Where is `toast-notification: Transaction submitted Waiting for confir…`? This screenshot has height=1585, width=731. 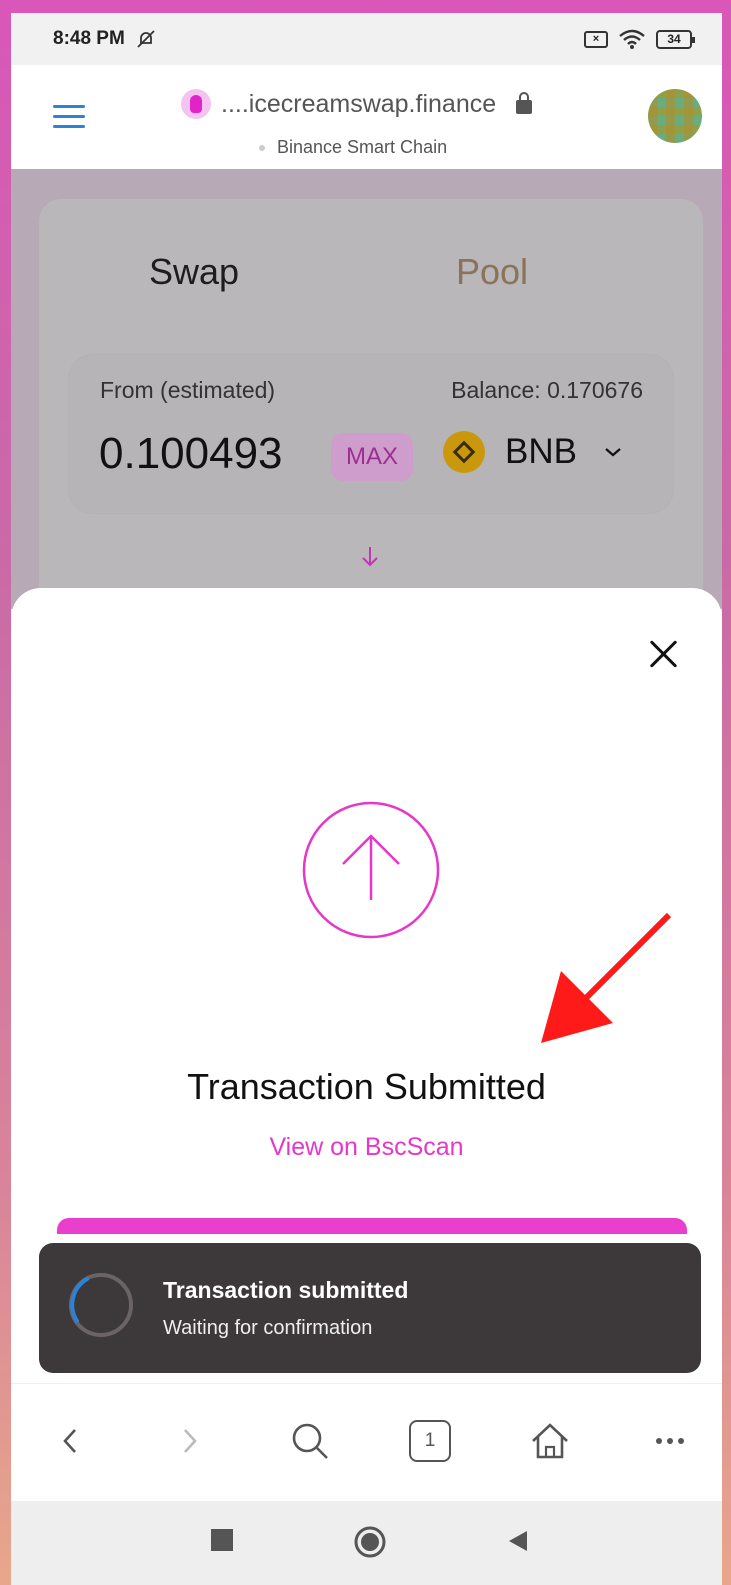 toast-notification: Transaction submitted Waiting for confir… is located at coordinates (370, 1308).